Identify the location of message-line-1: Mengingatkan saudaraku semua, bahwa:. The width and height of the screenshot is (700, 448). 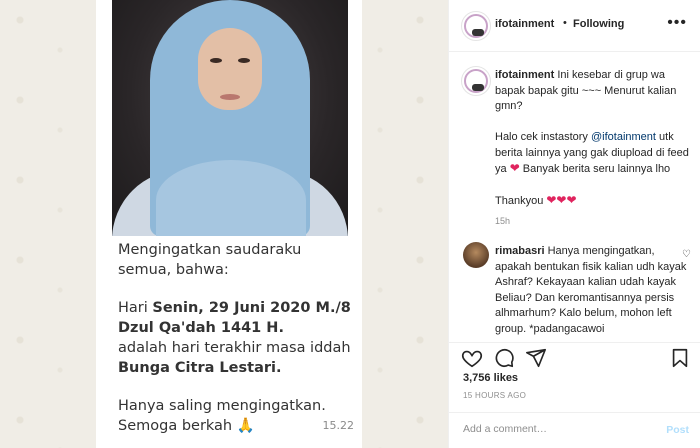
(210, 260).